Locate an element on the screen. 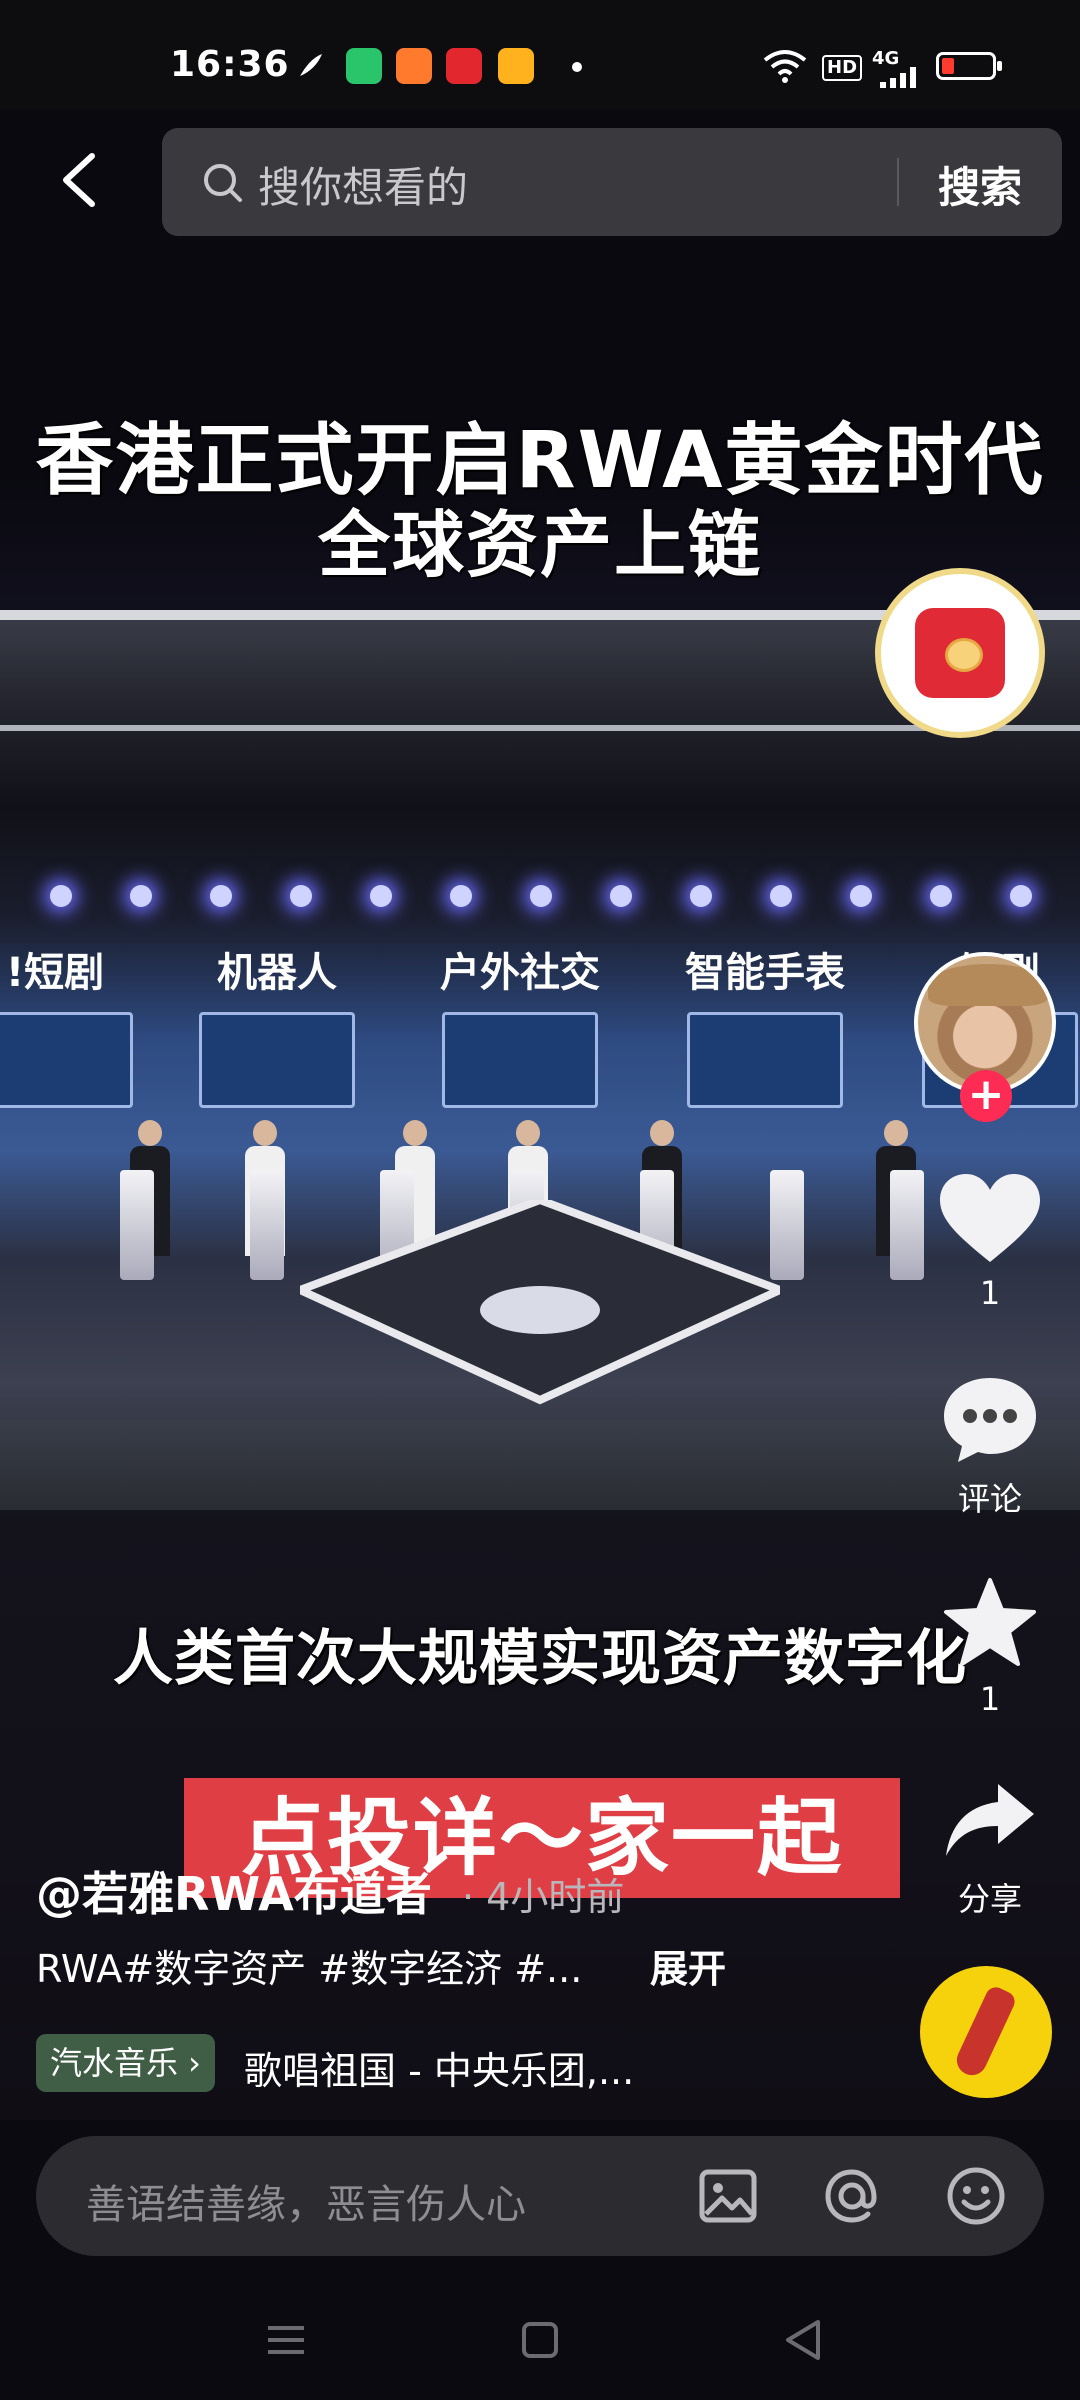 This screenshot has height=2400, width=1080. post-time: · 4小时前 is located at coordinates (543, 1897).